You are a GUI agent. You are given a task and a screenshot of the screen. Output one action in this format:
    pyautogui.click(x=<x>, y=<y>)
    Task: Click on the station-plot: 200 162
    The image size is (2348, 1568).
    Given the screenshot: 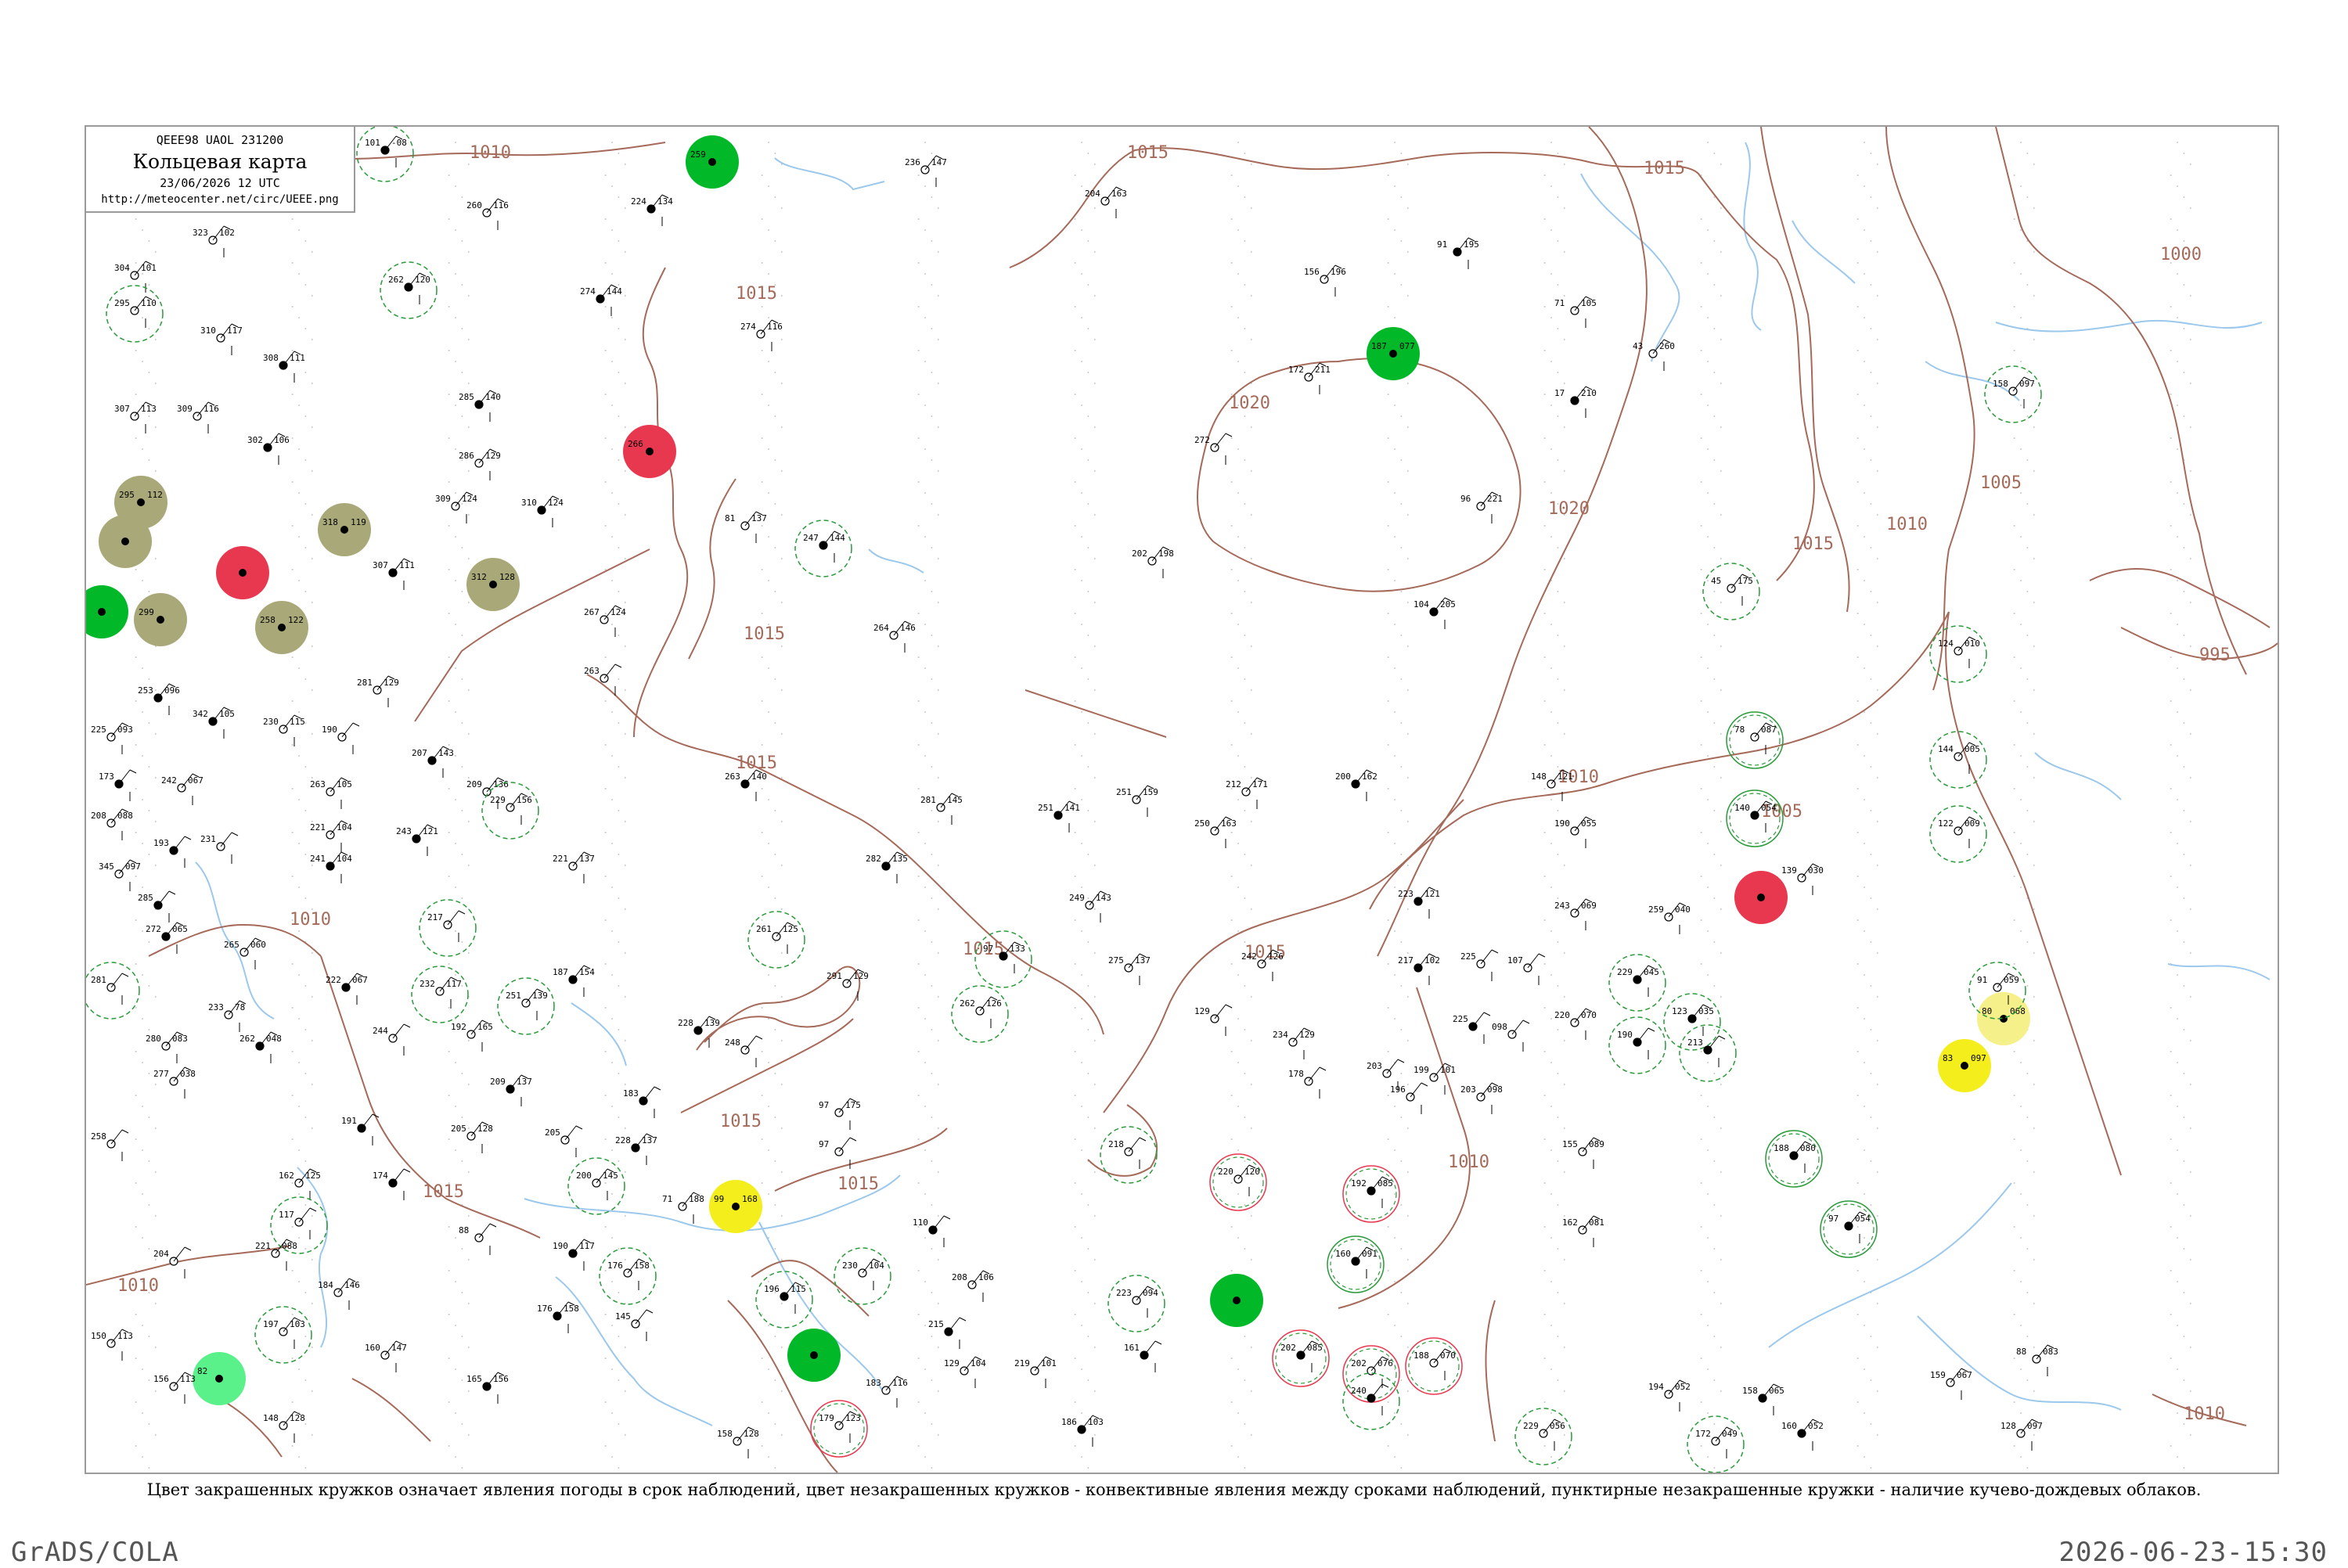 What is the action you would take?
    pyautogui.click(x=1356, y=785)
    